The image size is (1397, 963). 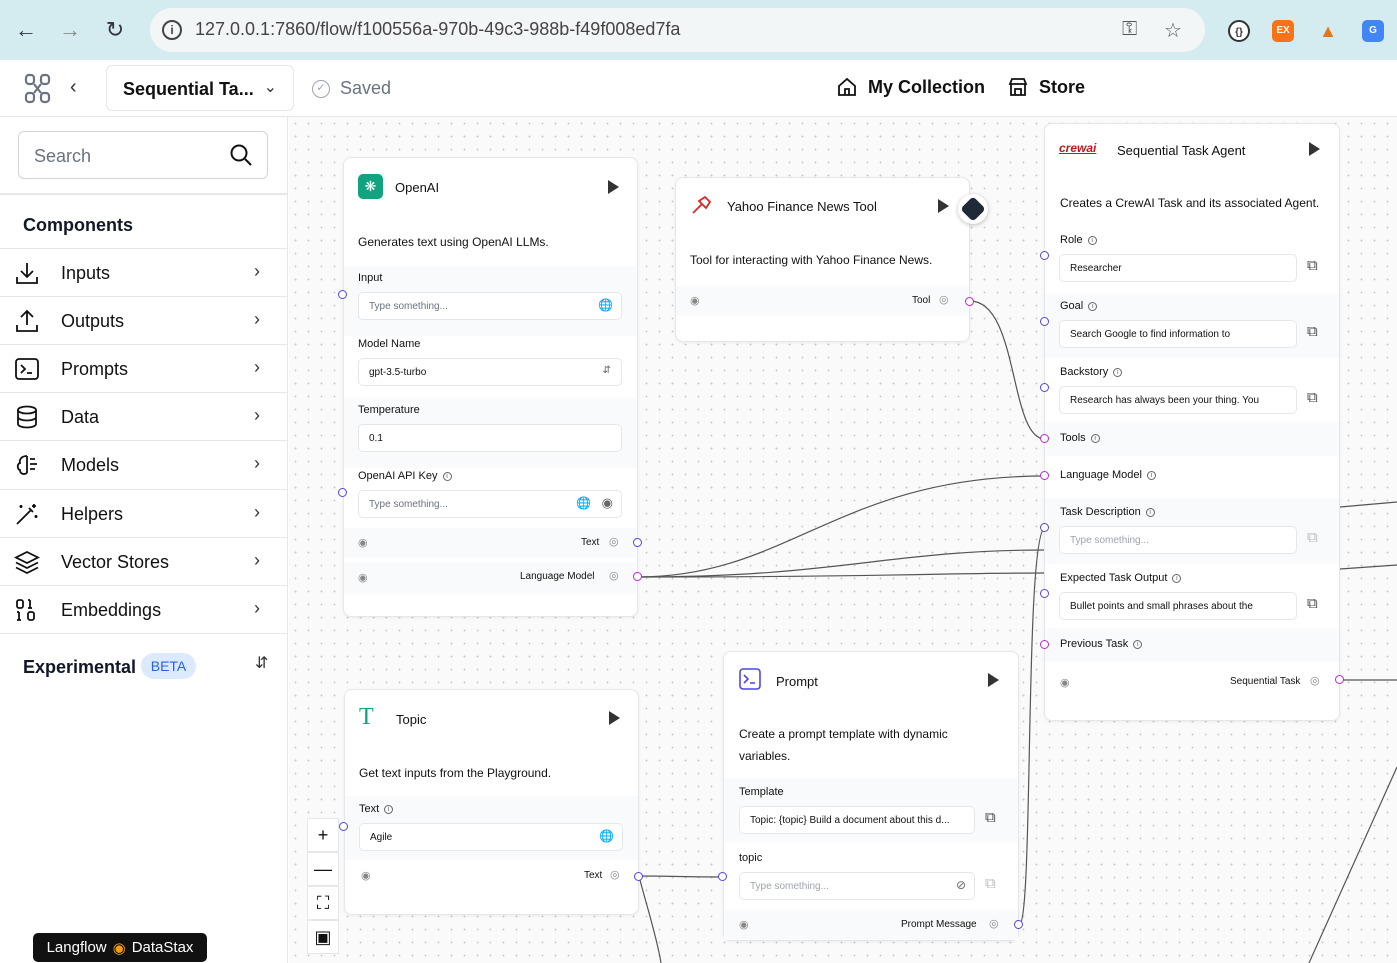 What do you see at coordinates (491, 837) in the screenshot?
I see `text-input: Agile 🌐` at bounding box center [491, 837].